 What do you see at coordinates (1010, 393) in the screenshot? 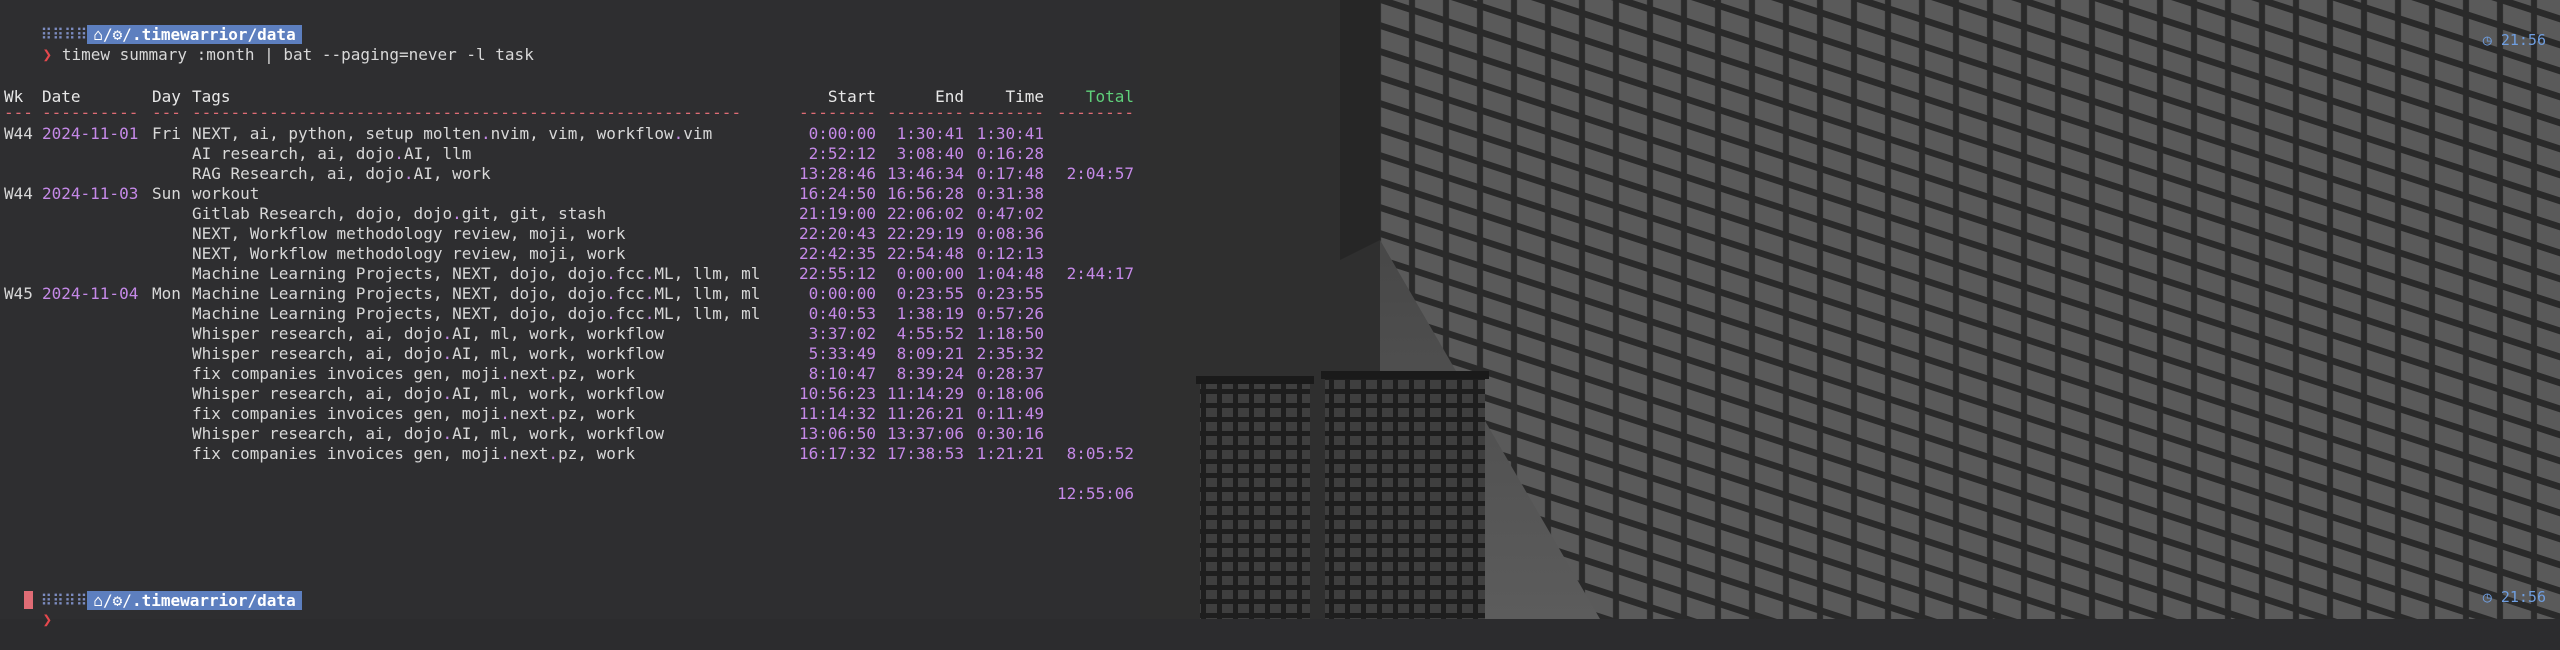
I see `row-13-time: 0:18:06` at bounding box center [1010, 393].